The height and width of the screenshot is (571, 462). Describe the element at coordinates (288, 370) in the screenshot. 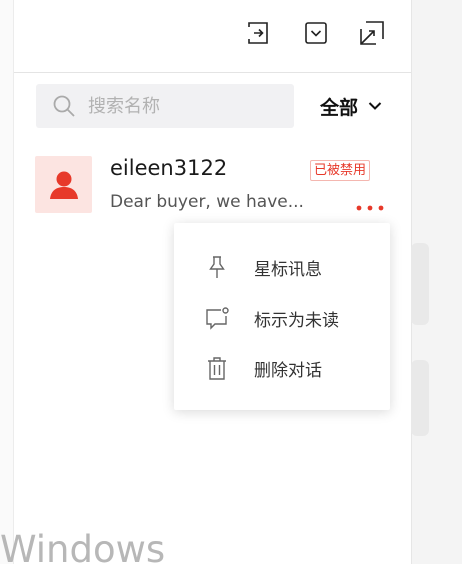

I see `menu-item-label: 删除对话` at that location.